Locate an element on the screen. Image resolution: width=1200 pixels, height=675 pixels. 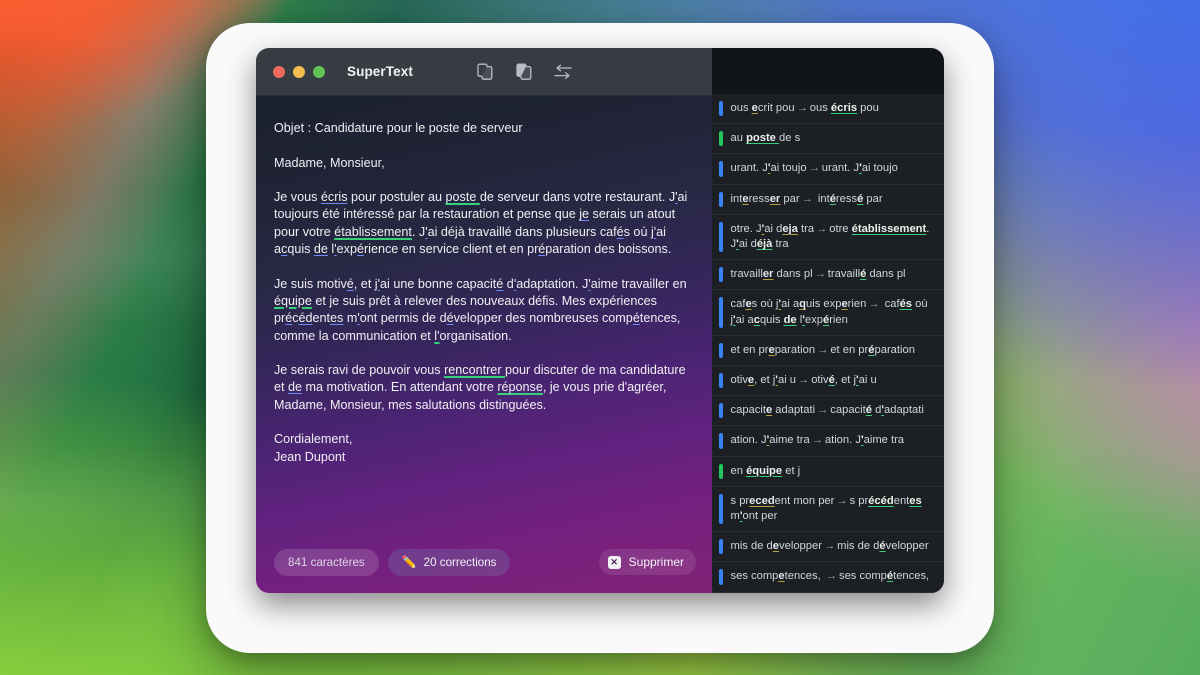
copy-original-icon is located at coordinates (485, 72).